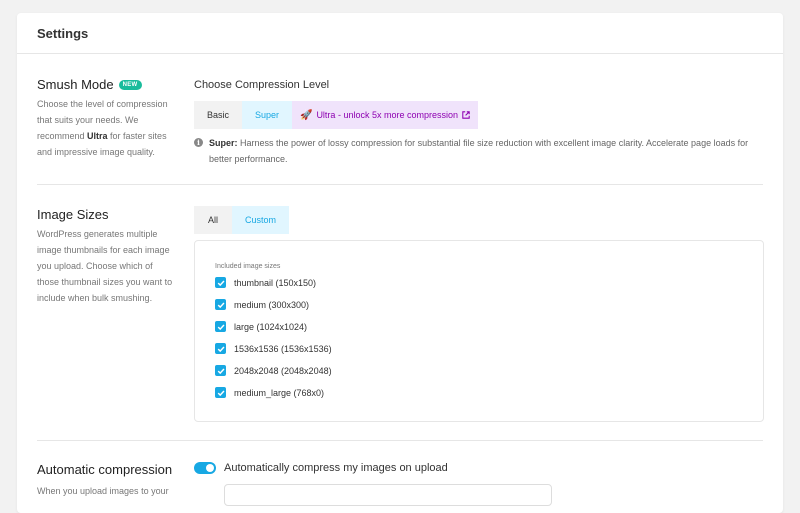  What do you see at coordinates (223, 143) in the screenshot?
I see `note-level: Super:` at bounding box center [223, 143].